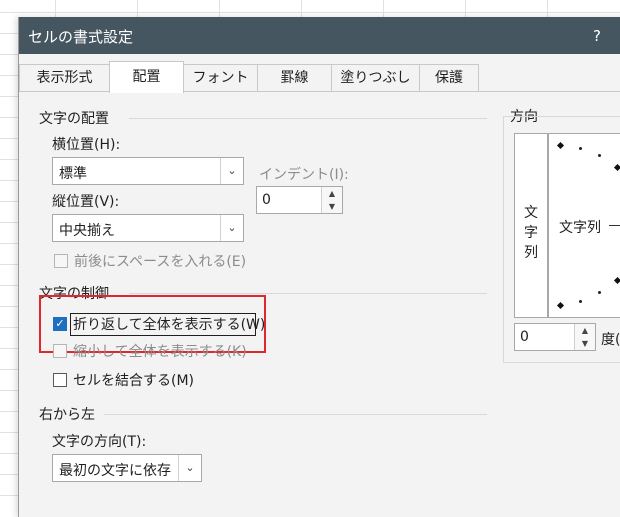 This screenshot has height=517, width=620. What do you see at coordinates (64, 78) in the screenshot?
I see `tab-number: 表示形式` at bounding box center [64, 78].